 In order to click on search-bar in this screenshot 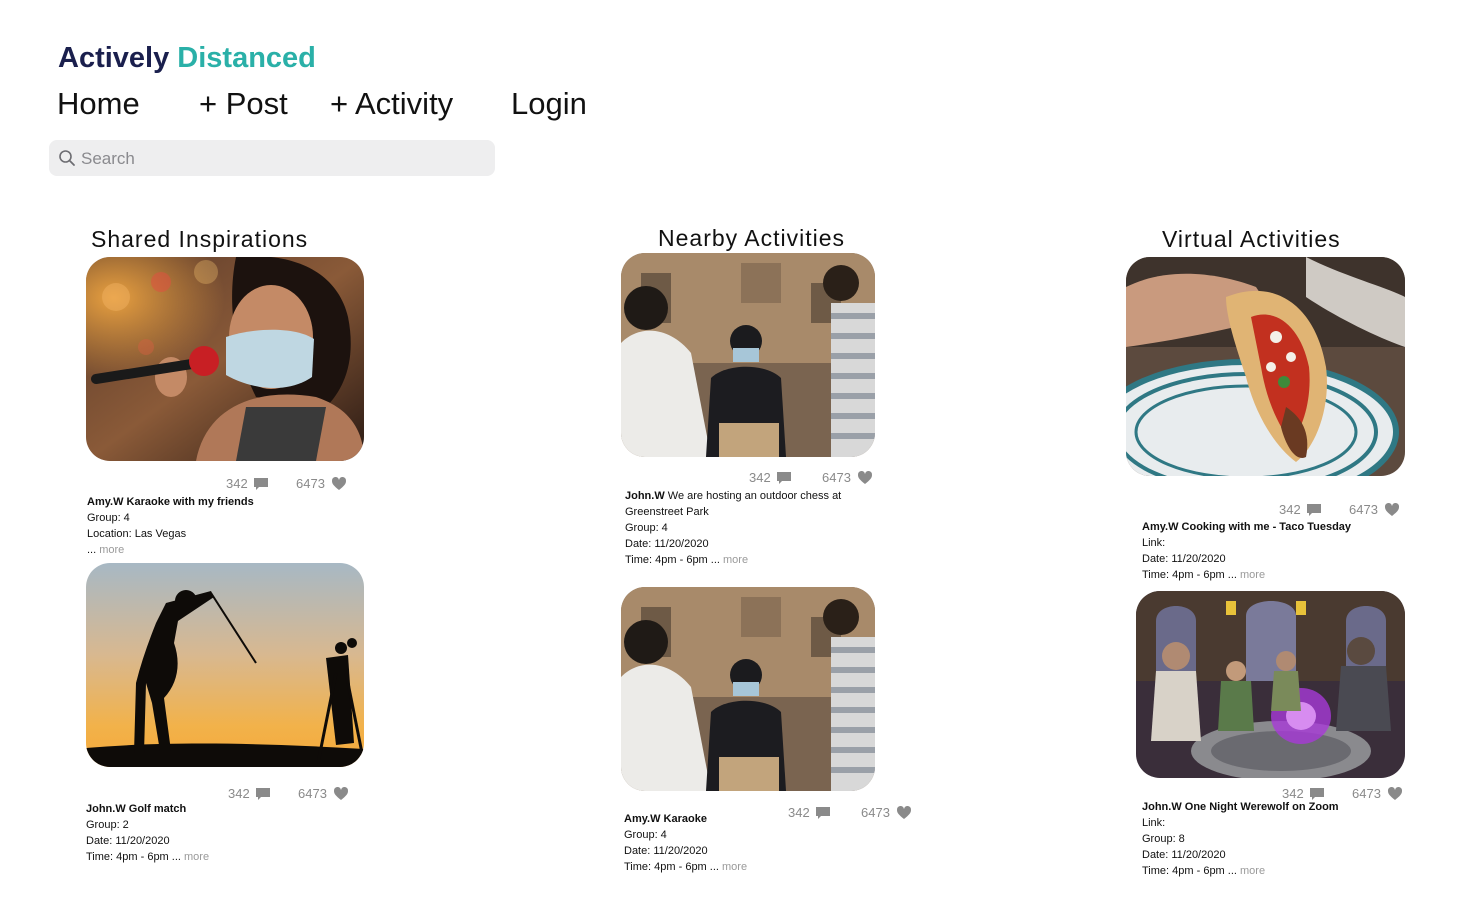, I will do `click(272, 159)`.